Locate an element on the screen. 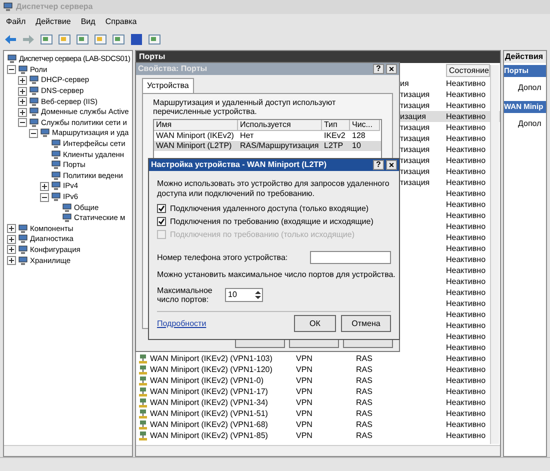 This screenshot has height=471, width=550. list-cell: RAS/Маршрутизация is located at coordinates (280, 146).